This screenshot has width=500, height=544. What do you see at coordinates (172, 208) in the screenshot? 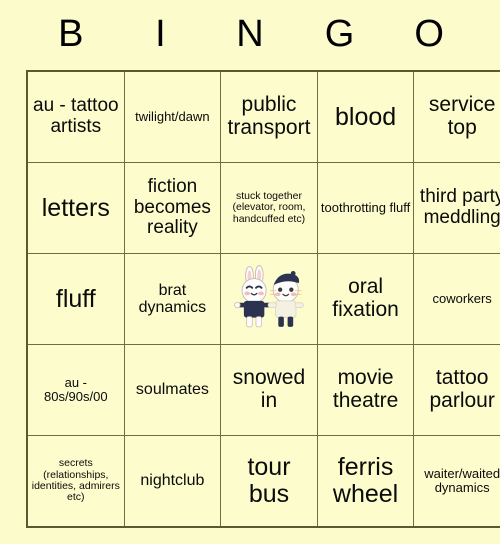
I see `bingo-cell: fiction becomes reality` at bounding box center [172, 208].